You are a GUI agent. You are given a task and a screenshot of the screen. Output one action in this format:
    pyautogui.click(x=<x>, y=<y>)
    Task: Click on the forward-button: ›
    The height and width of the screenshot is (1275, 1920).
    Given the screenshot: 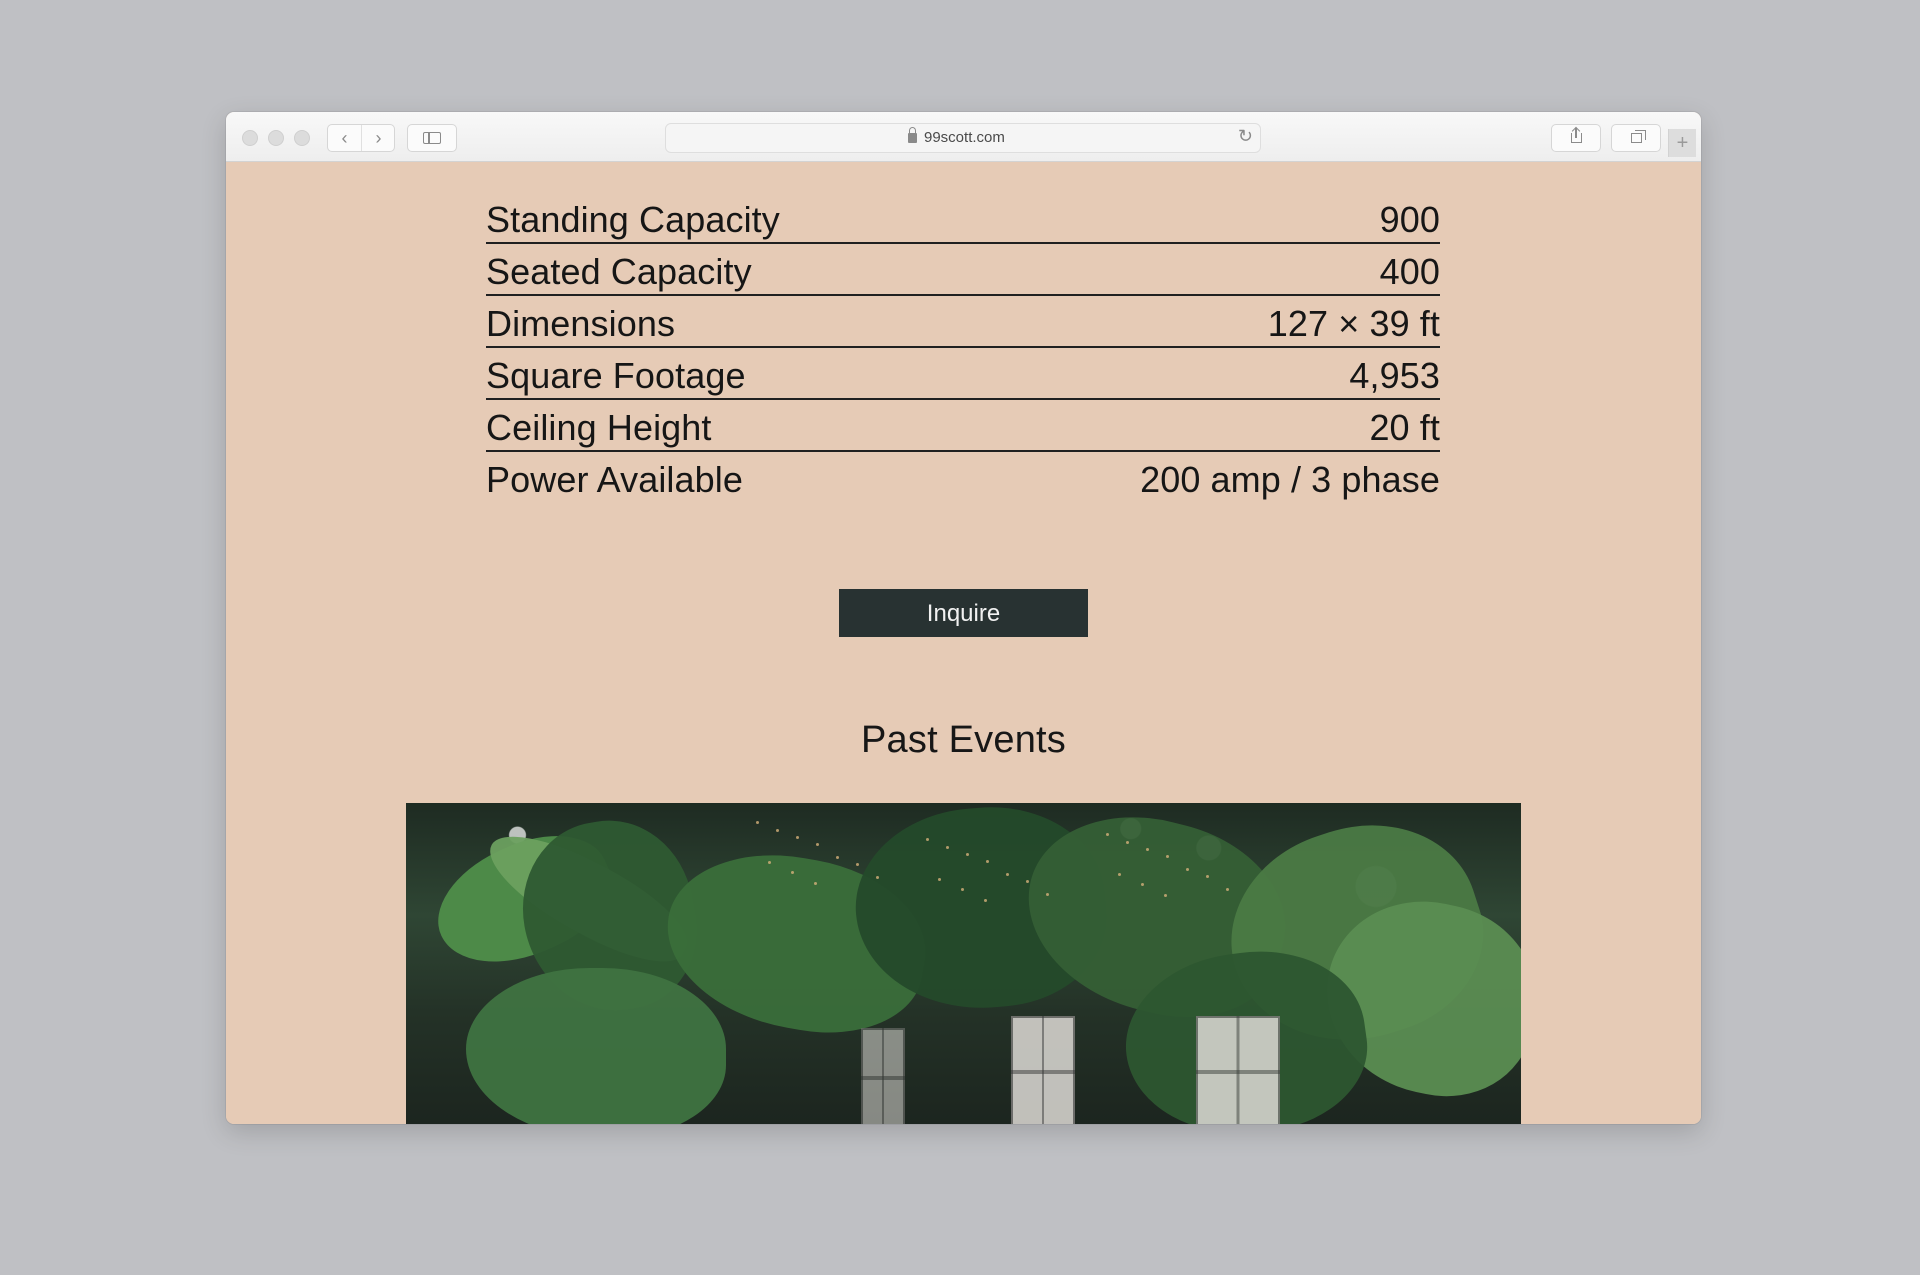 What is the action you would take?
    pyautogui.click(x=378, y=138)
    